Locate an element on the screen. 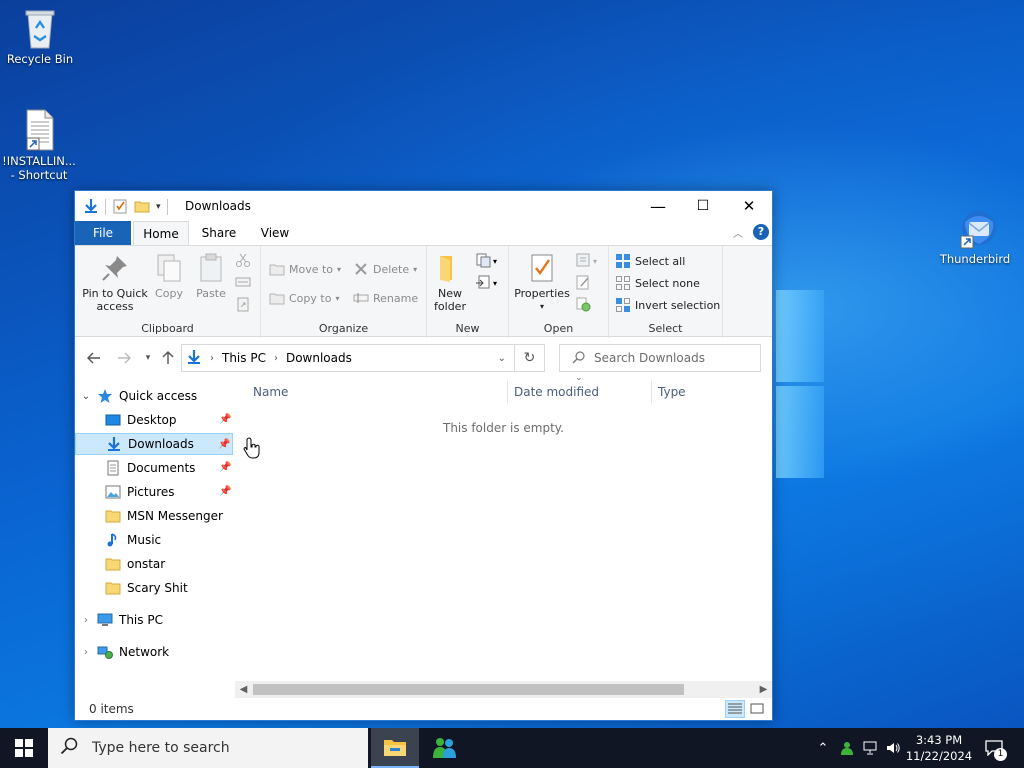 This screenshot has width=1024, height=768. properties-icon is located at coordinates (120, 207).